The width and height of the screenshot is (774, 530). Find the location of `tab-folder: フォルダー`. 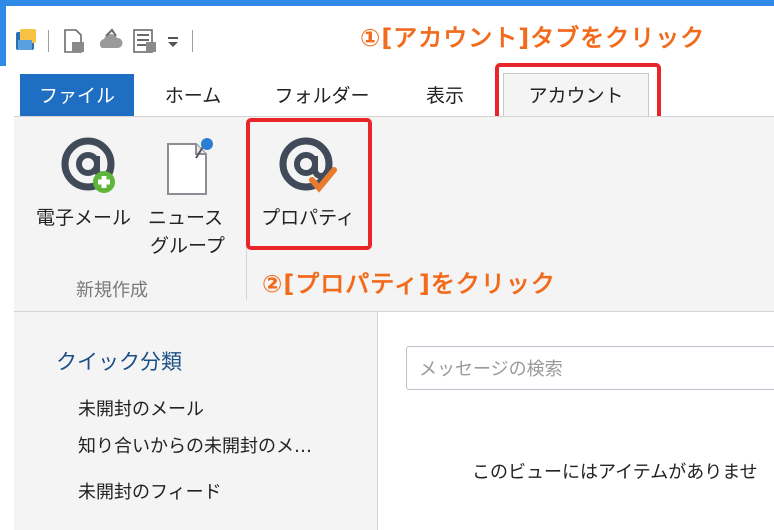

tab-folder: フォルダー is located at coordinates (322, 96).